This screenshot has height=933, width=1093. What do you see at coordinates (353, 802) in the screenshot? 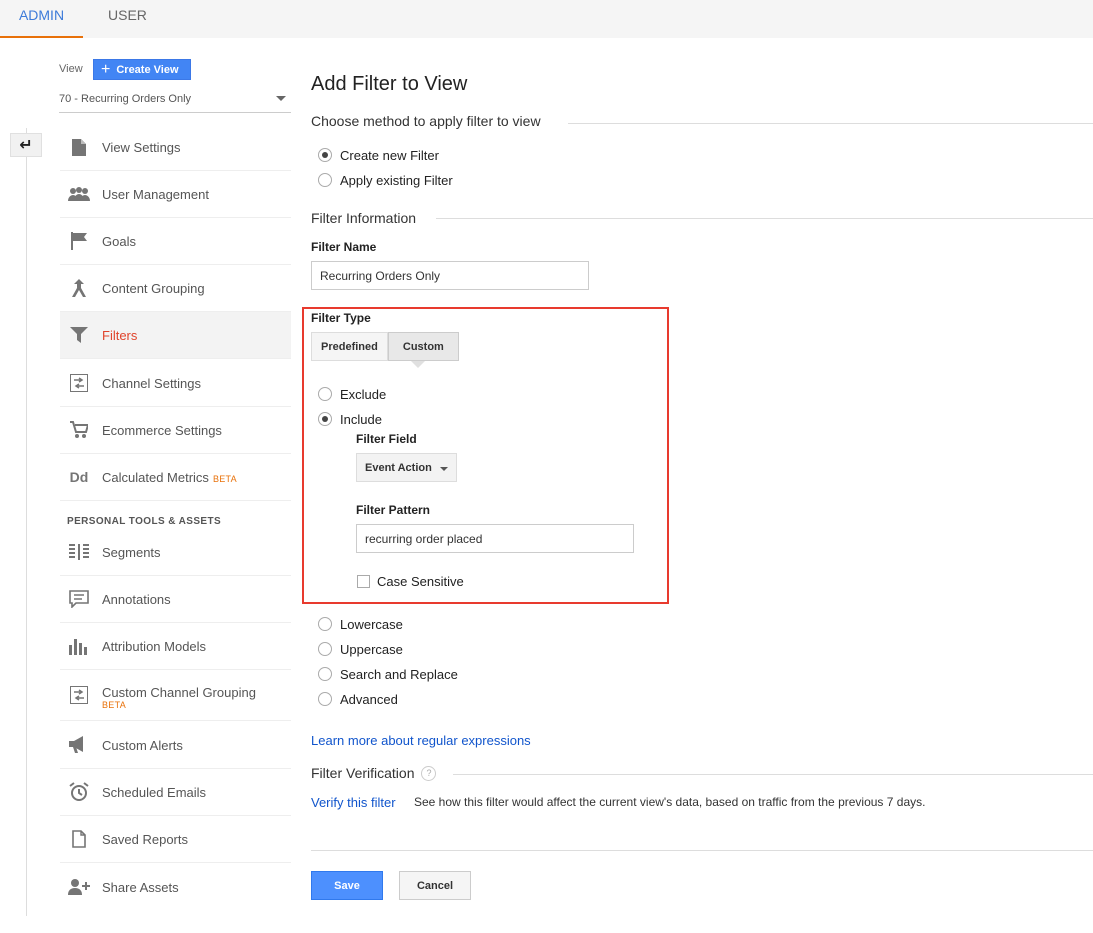
I see `verify-filter-link: Verify this filter` at bounding box center [353, 802].